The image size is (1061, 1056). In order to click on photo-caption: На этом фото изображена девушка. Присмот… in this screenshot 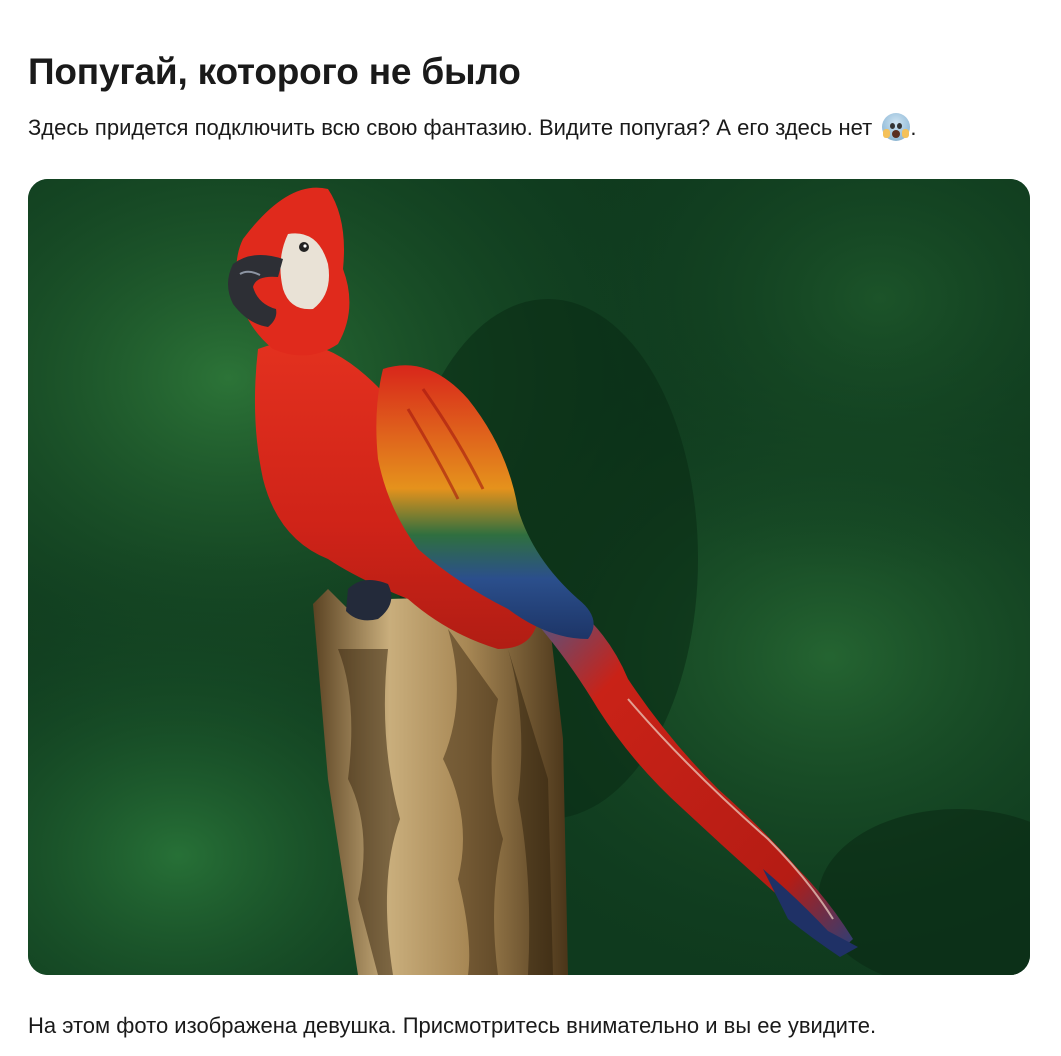, I will do `click(452, 1025)`.